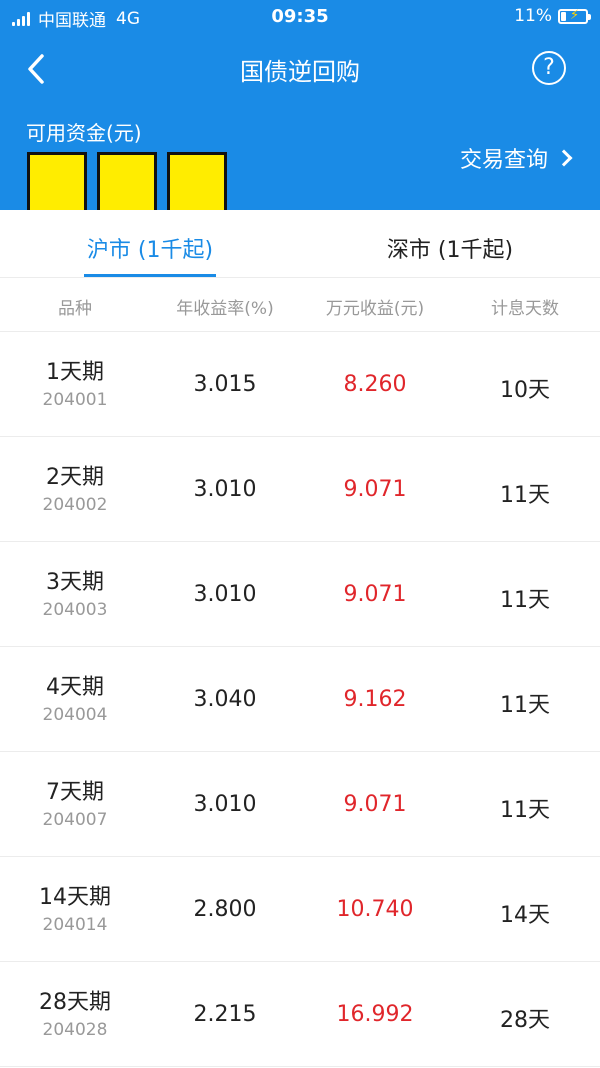  I want to click on yield-per-10k: 10.740, so click(375, 909).